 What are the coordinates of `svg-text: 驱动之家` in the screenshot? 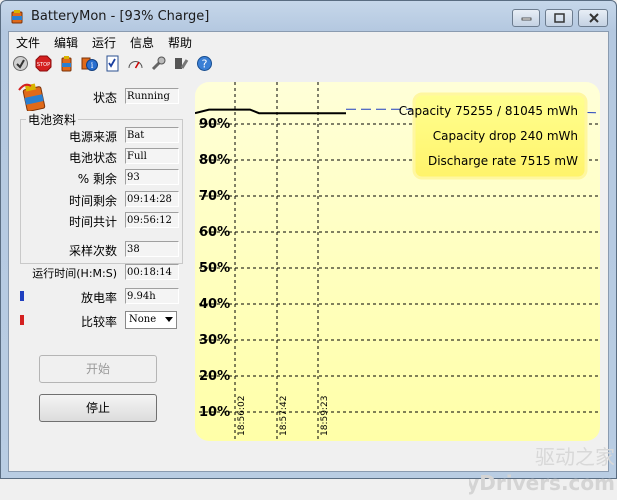 It's located at (575, 457).